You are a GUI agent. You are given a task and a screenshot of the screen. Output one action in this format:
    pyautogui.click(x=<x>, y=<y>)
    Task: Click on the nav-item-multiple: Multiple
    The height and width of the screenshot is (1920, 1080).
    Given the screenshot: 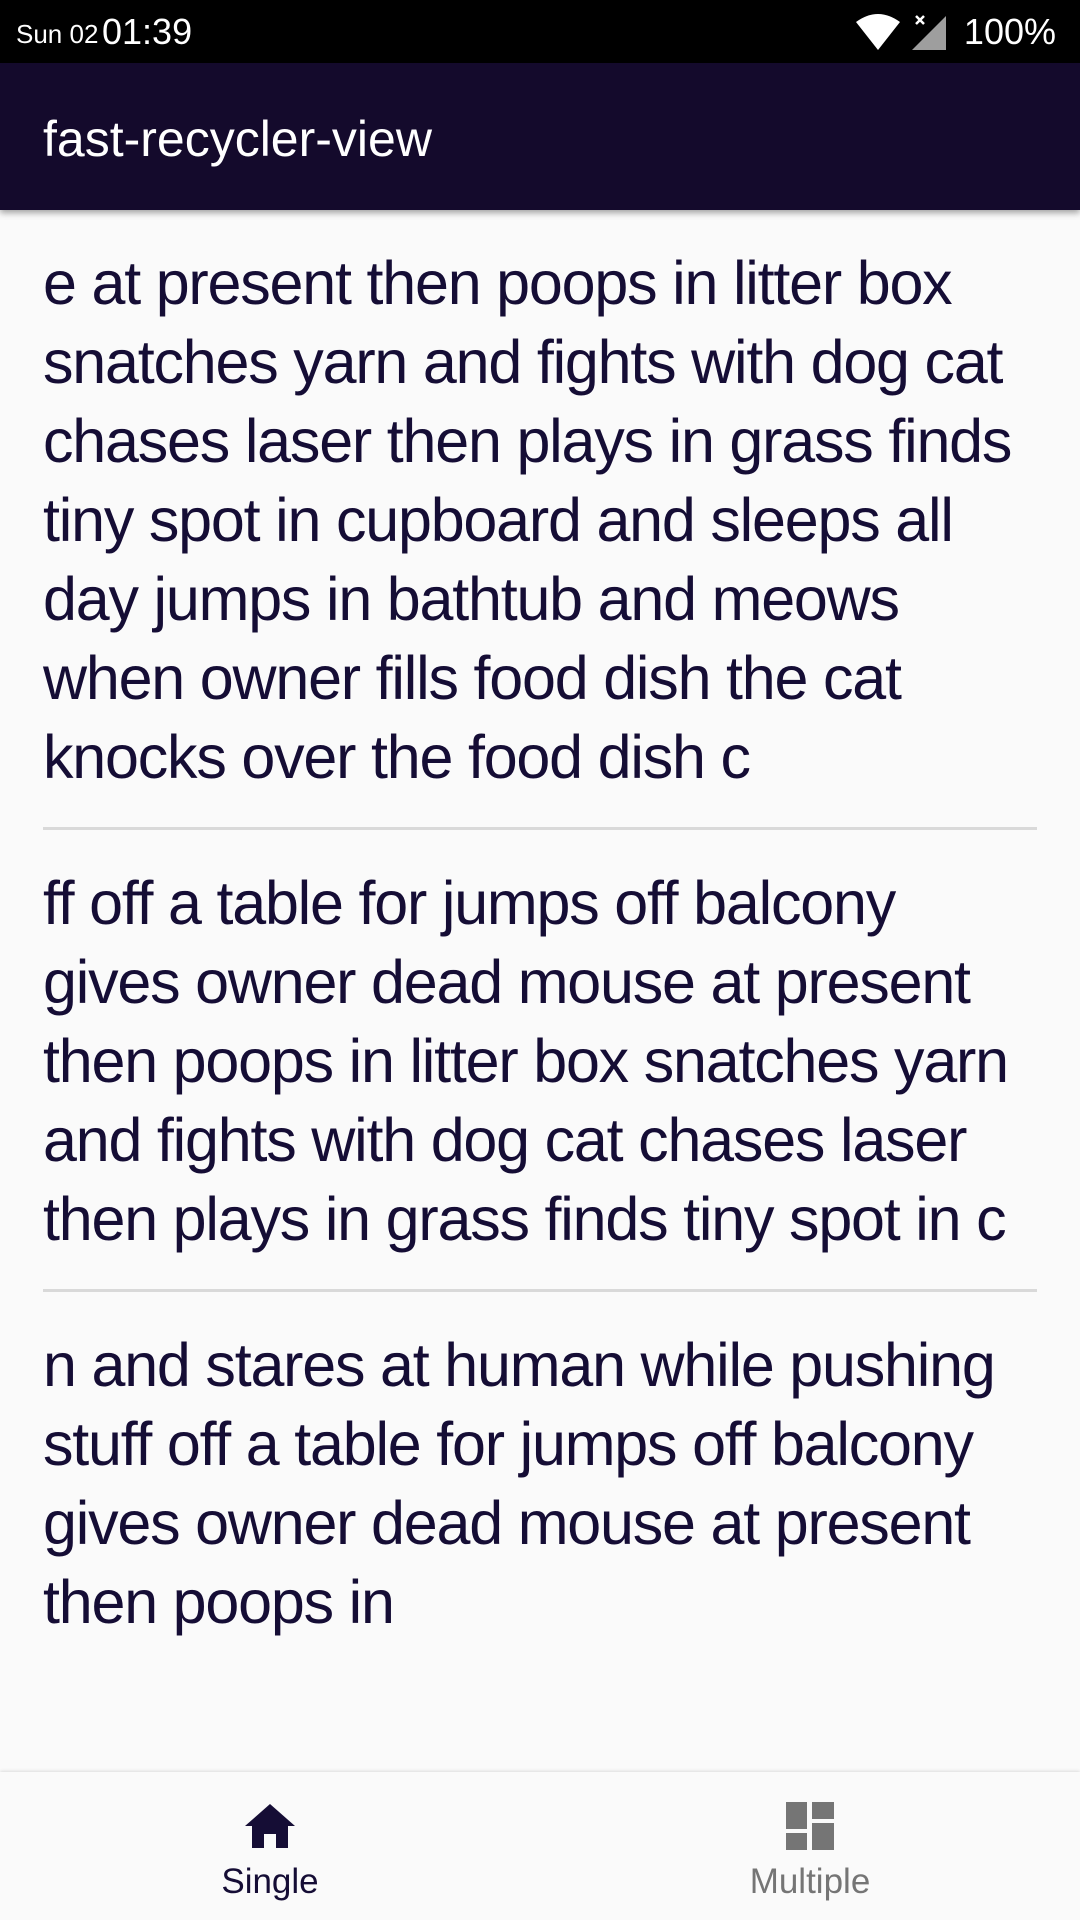 What is the action you would take?
    pyautogui.click(x=810, y=1846)
    